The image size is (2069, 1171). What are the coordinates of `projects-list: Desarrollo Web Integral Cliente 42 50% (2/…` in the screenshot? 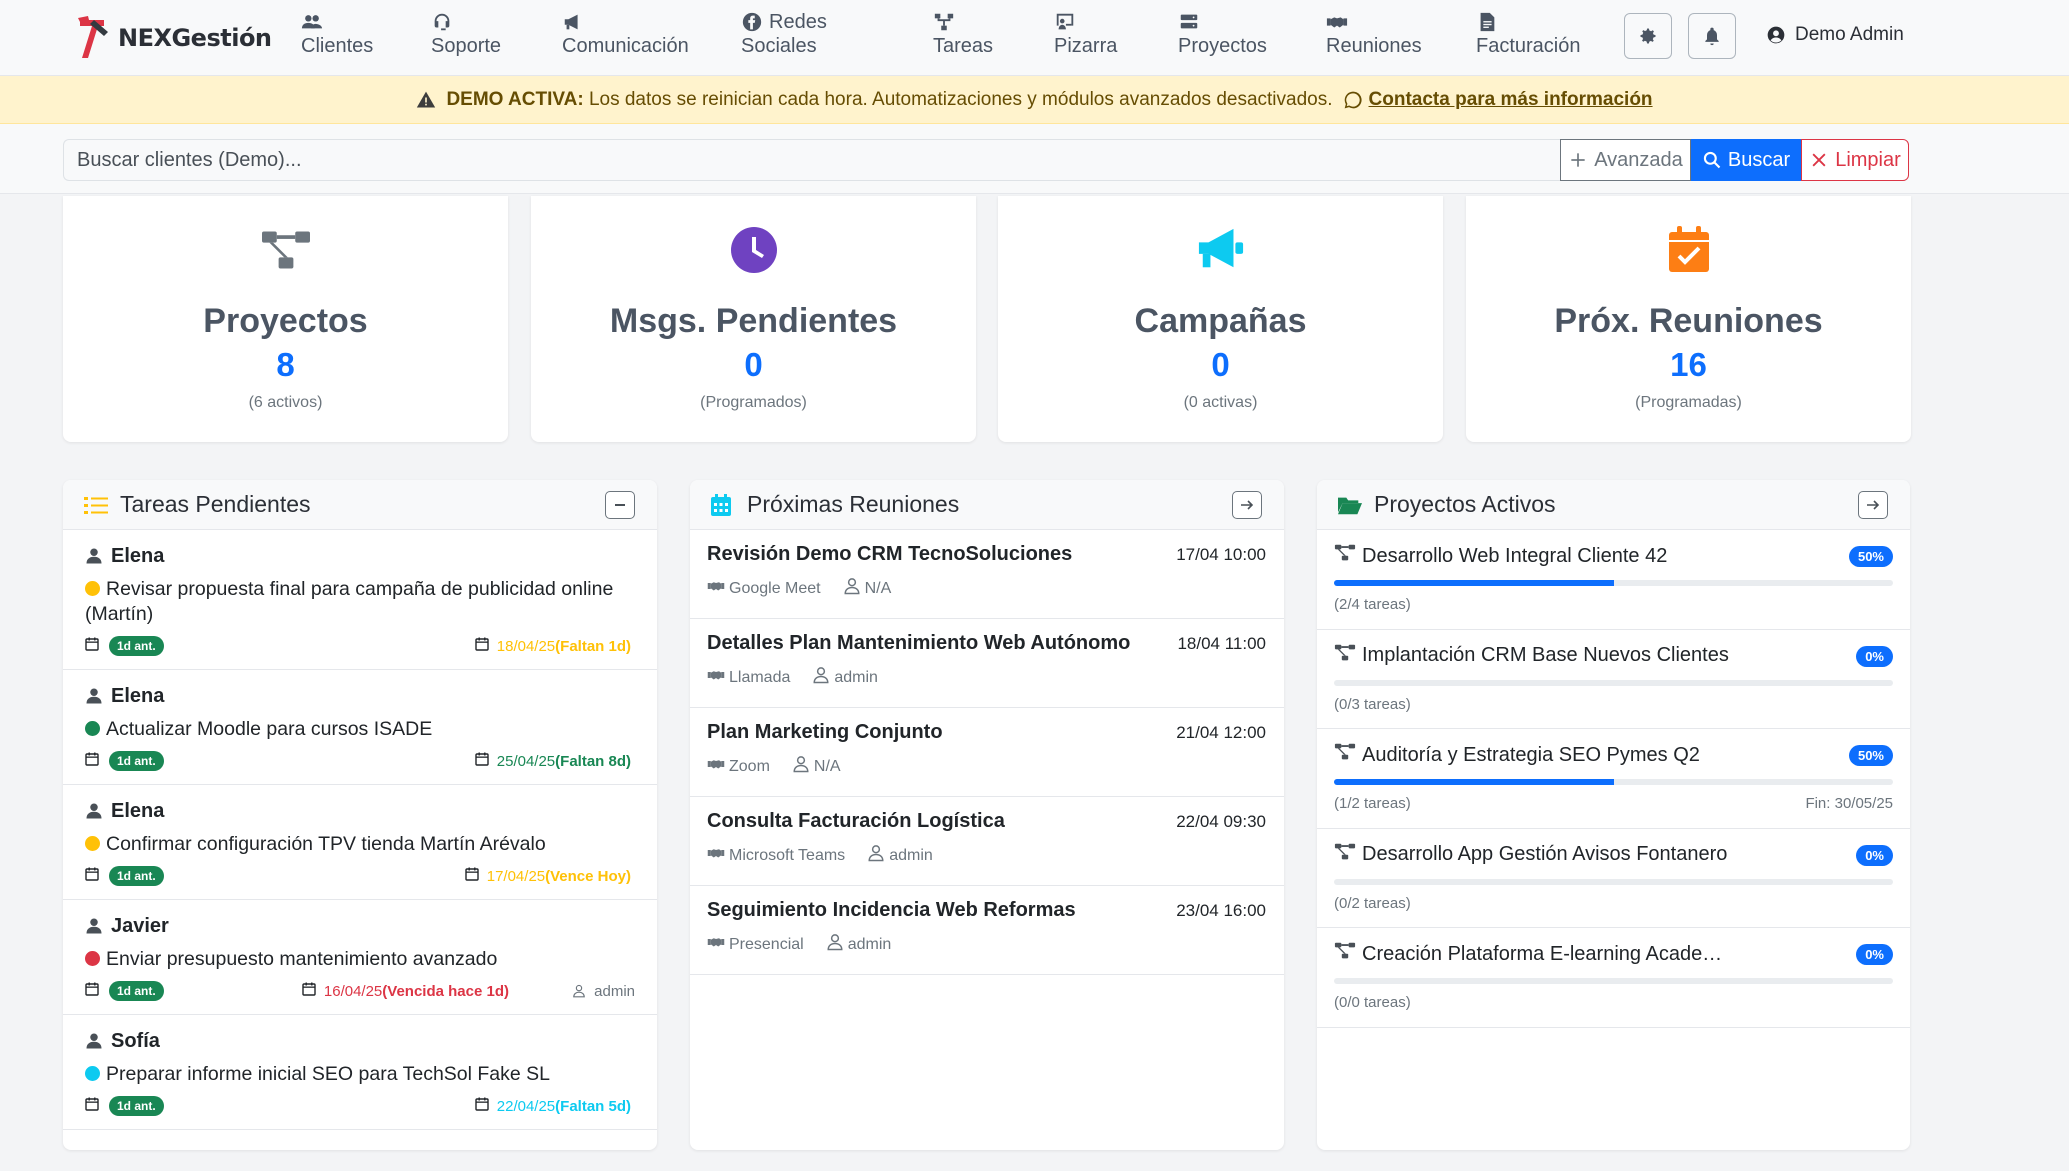 It's located at (1613, 779).